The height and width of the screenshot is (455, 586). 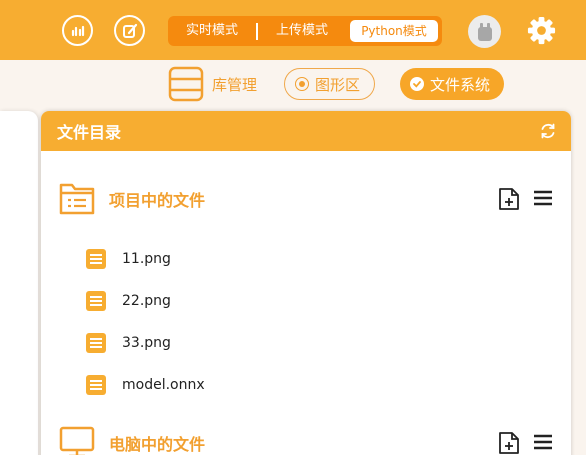 What do you see at coordinates (484, 31) in the screenshot?
I see `robot-avatar-icon` at bounding box center [484, 31].